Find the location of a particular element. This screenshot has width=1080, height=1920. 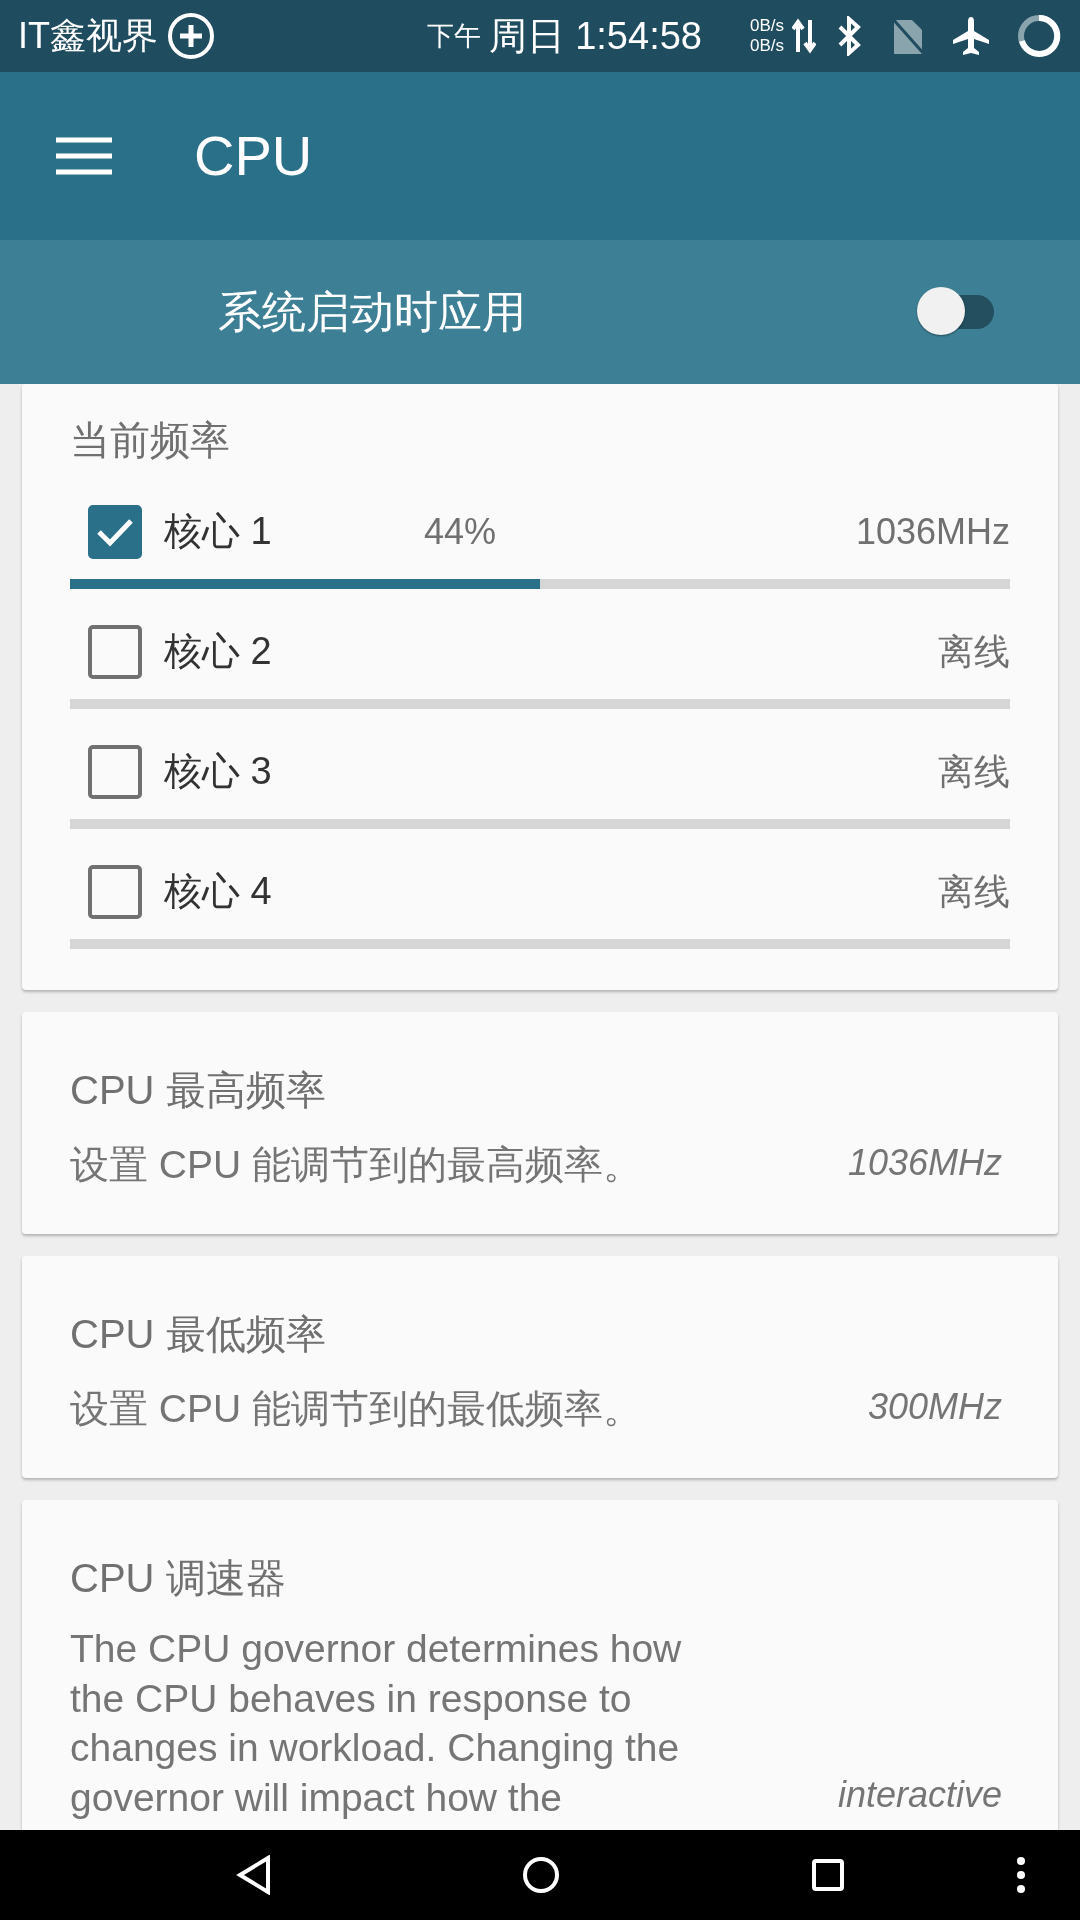

download-speed: 0B/s is located at coordinates (766, 46).